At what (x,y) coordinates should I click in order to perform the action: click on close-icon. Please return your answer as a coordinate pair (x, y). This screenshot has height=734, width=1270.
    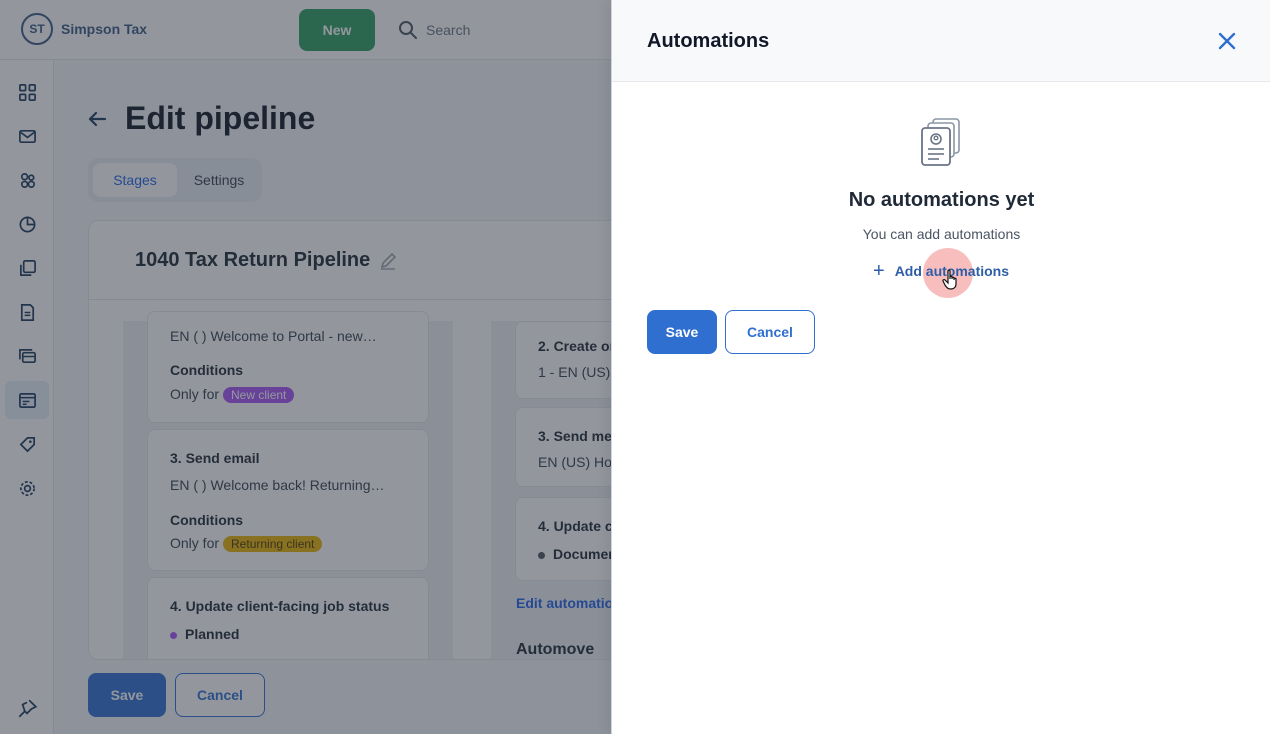
    Looking at the image, I should click on (1227, 41).